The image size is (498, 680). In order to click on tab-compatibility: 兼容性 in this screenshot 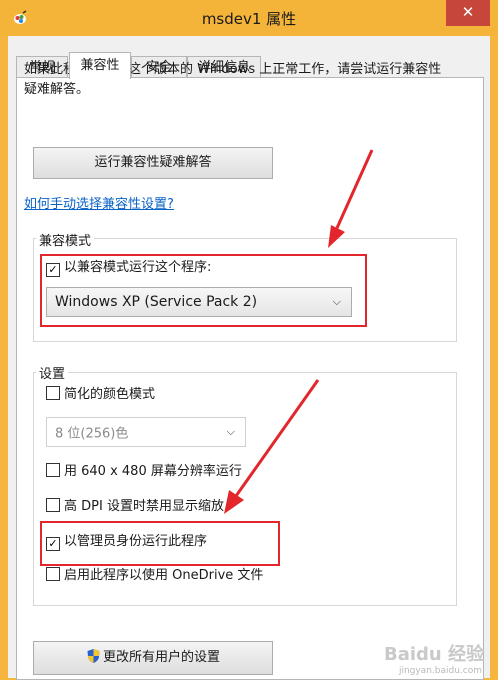, I will do `click(100, 65)`.